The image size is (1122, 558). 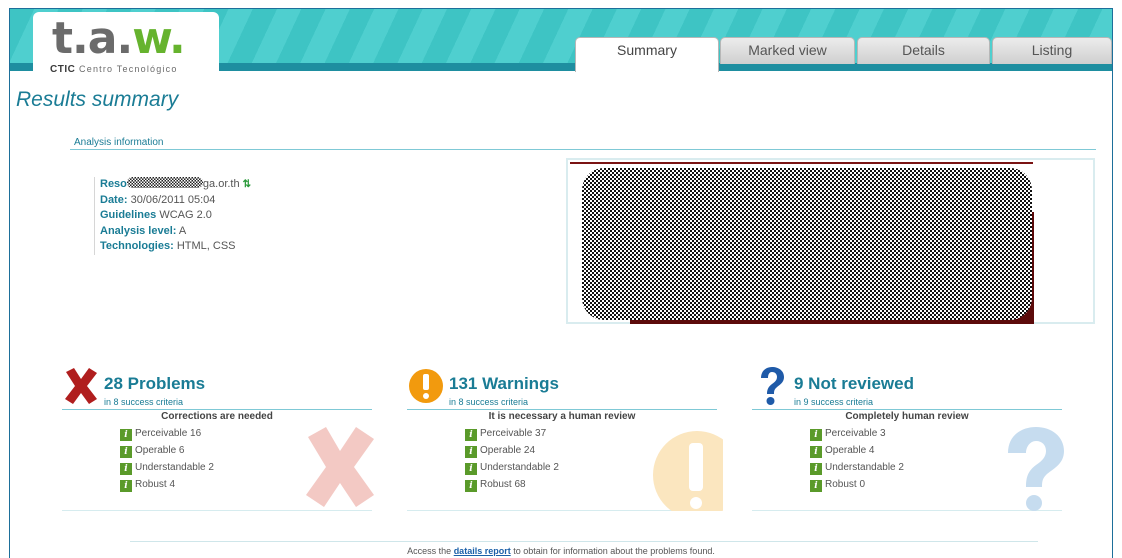 What do you see at coordinates (854, 384) in the screenshot?
I see `not-reviewed-title: 9 Not reviewed` at bounding box center [854, 384].